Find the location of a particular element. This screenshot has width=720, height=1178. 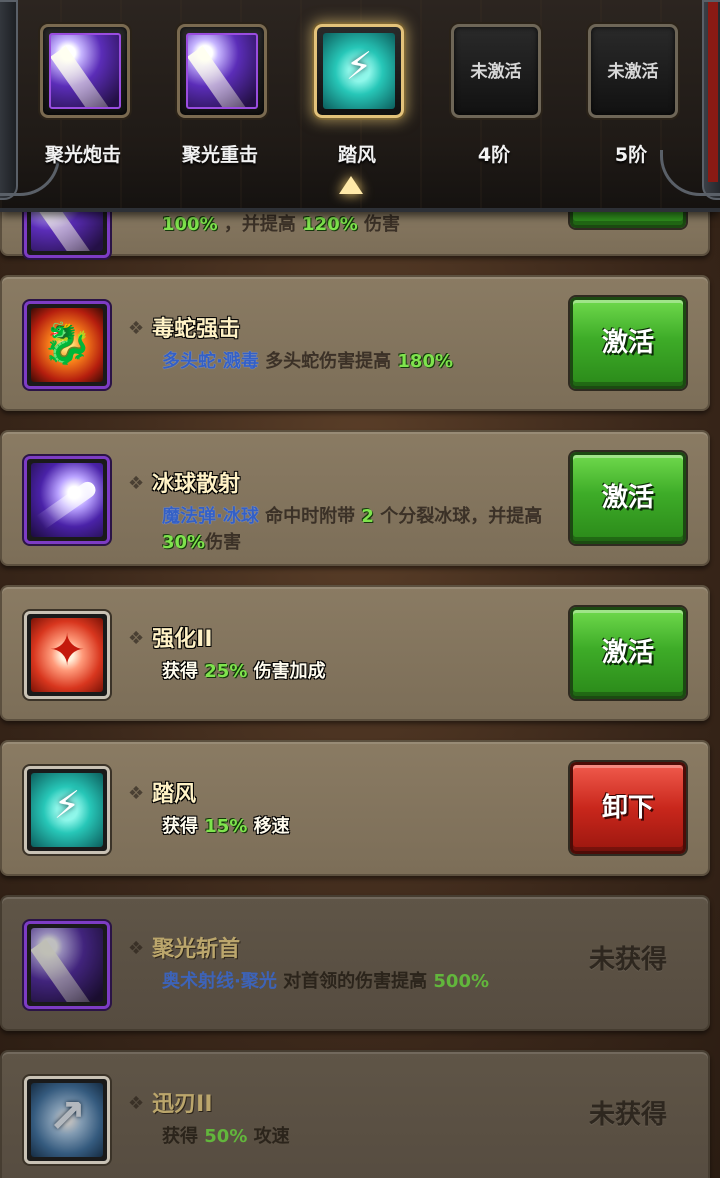

desc-value: 120% is located at coordinates (330, 224).